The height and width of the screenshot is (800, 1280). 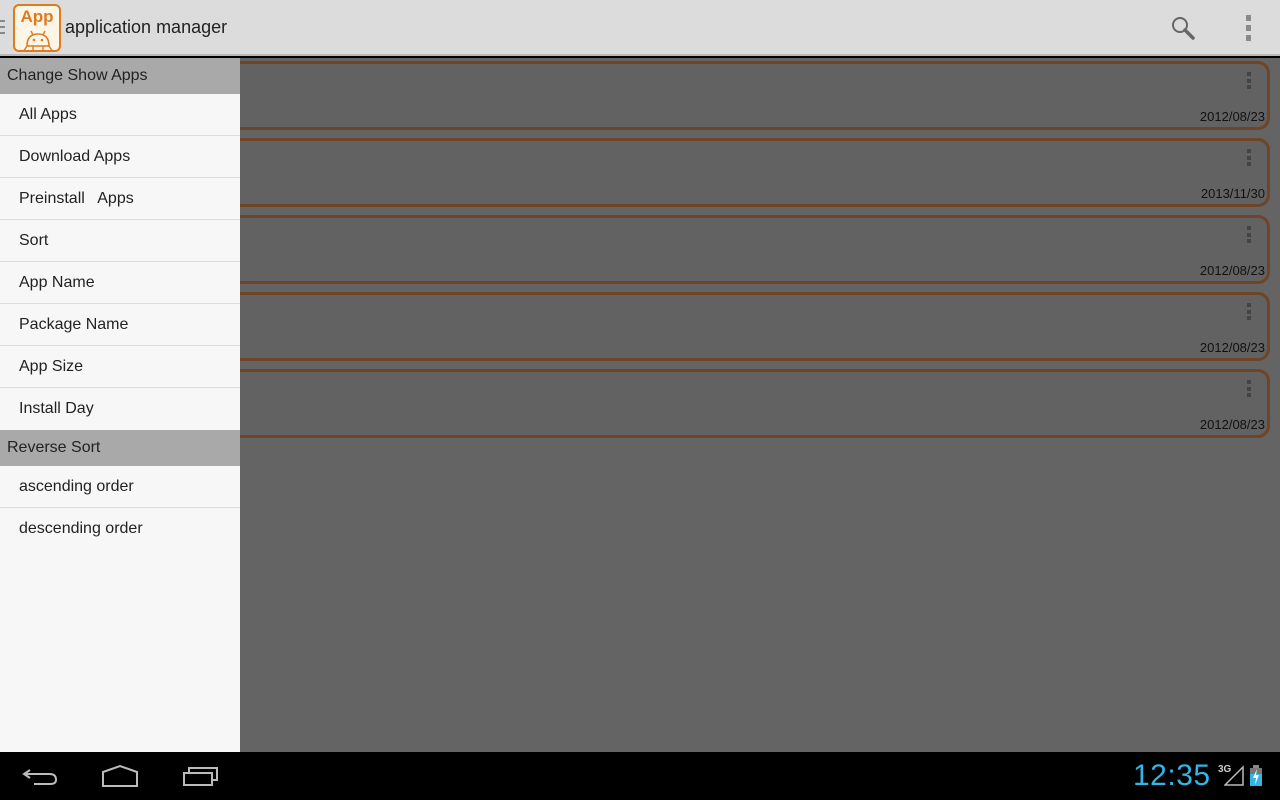 I want to click on home-icon, so click(x=120, y=776).